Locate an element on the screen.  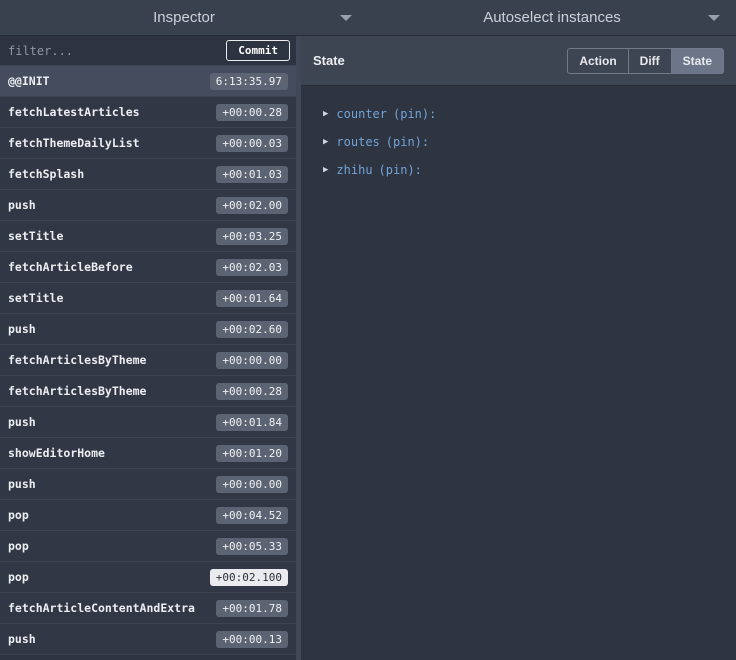
action-time-badge: +00:01.78 is located at coordinates (252, 608).